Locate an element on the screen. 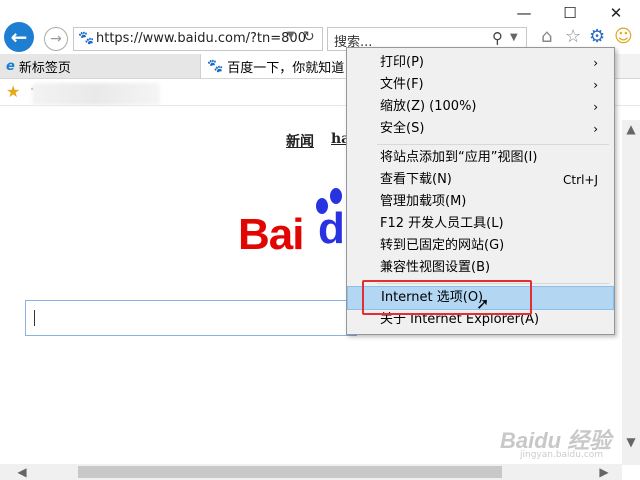  home-icon: ⌂ is located at coordinates (546, 36).